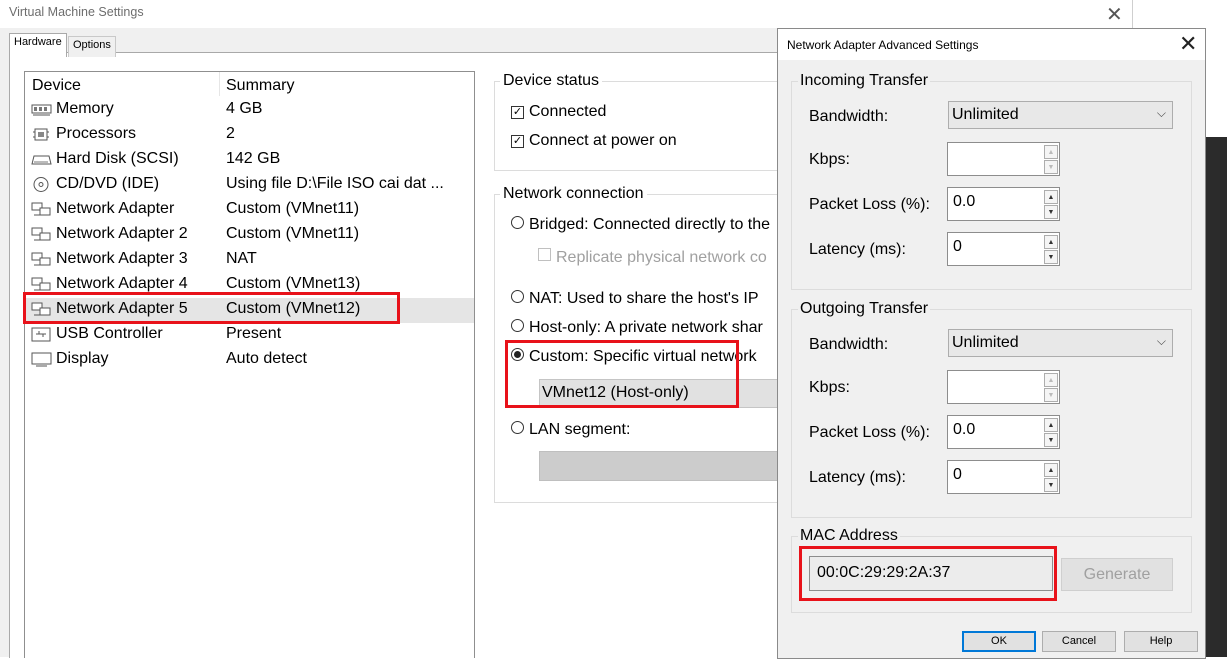 The height and width of the screenshot is (659, 1227). I want to click on incoming-transfer-title: Incoming Transfer, so click(864, 81).